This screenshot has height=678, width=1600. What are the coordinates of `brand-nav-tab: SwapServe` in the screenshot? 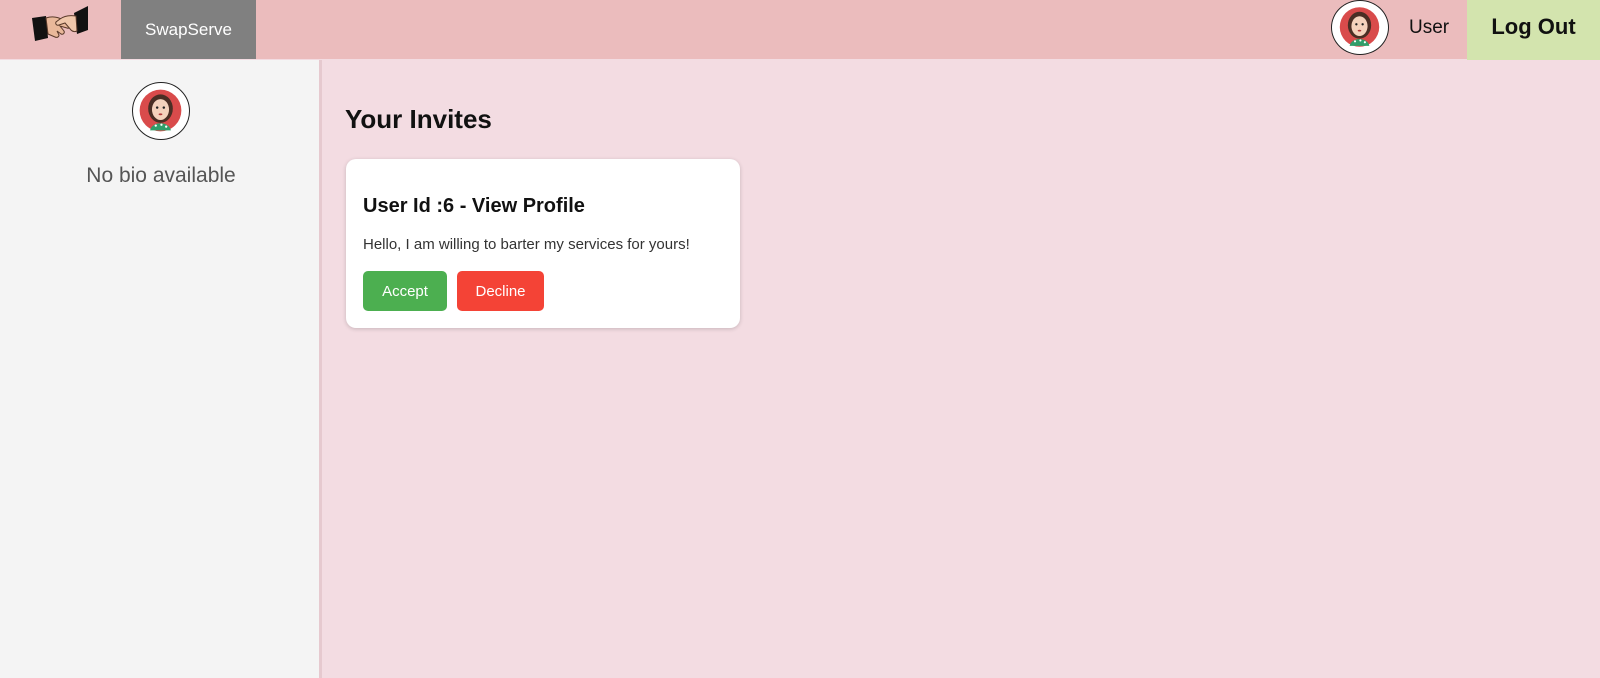 It's located at (188, 29).